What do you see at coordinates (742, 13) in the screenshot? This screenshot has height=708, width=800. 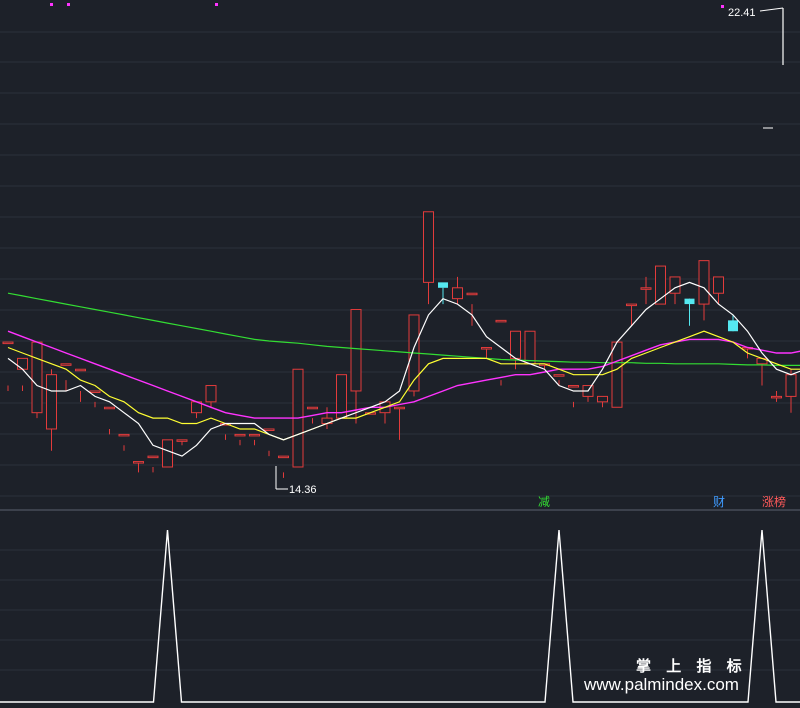 I see `max-price-label: 22.41` at bounding box center [742, 13].